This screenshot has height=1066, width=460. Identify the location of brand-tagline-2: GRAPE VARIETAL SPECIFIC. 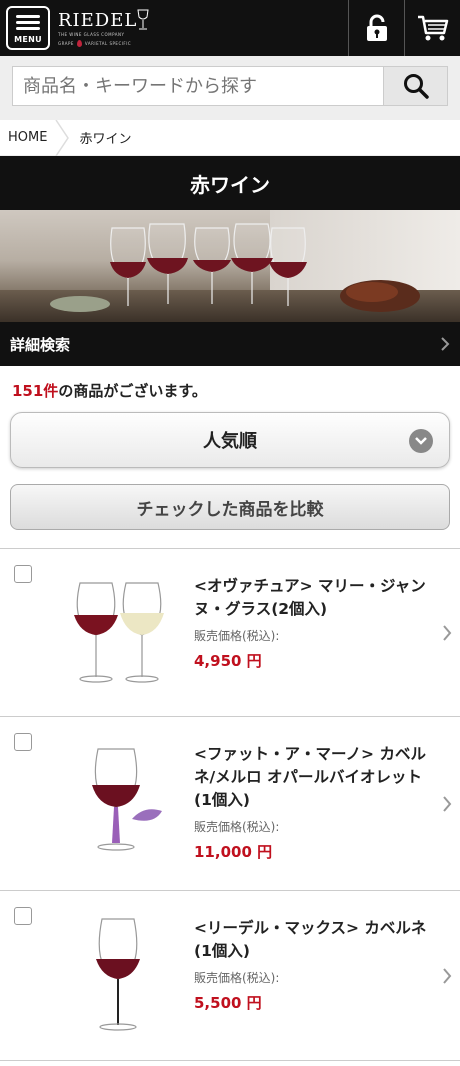
(103, 43).